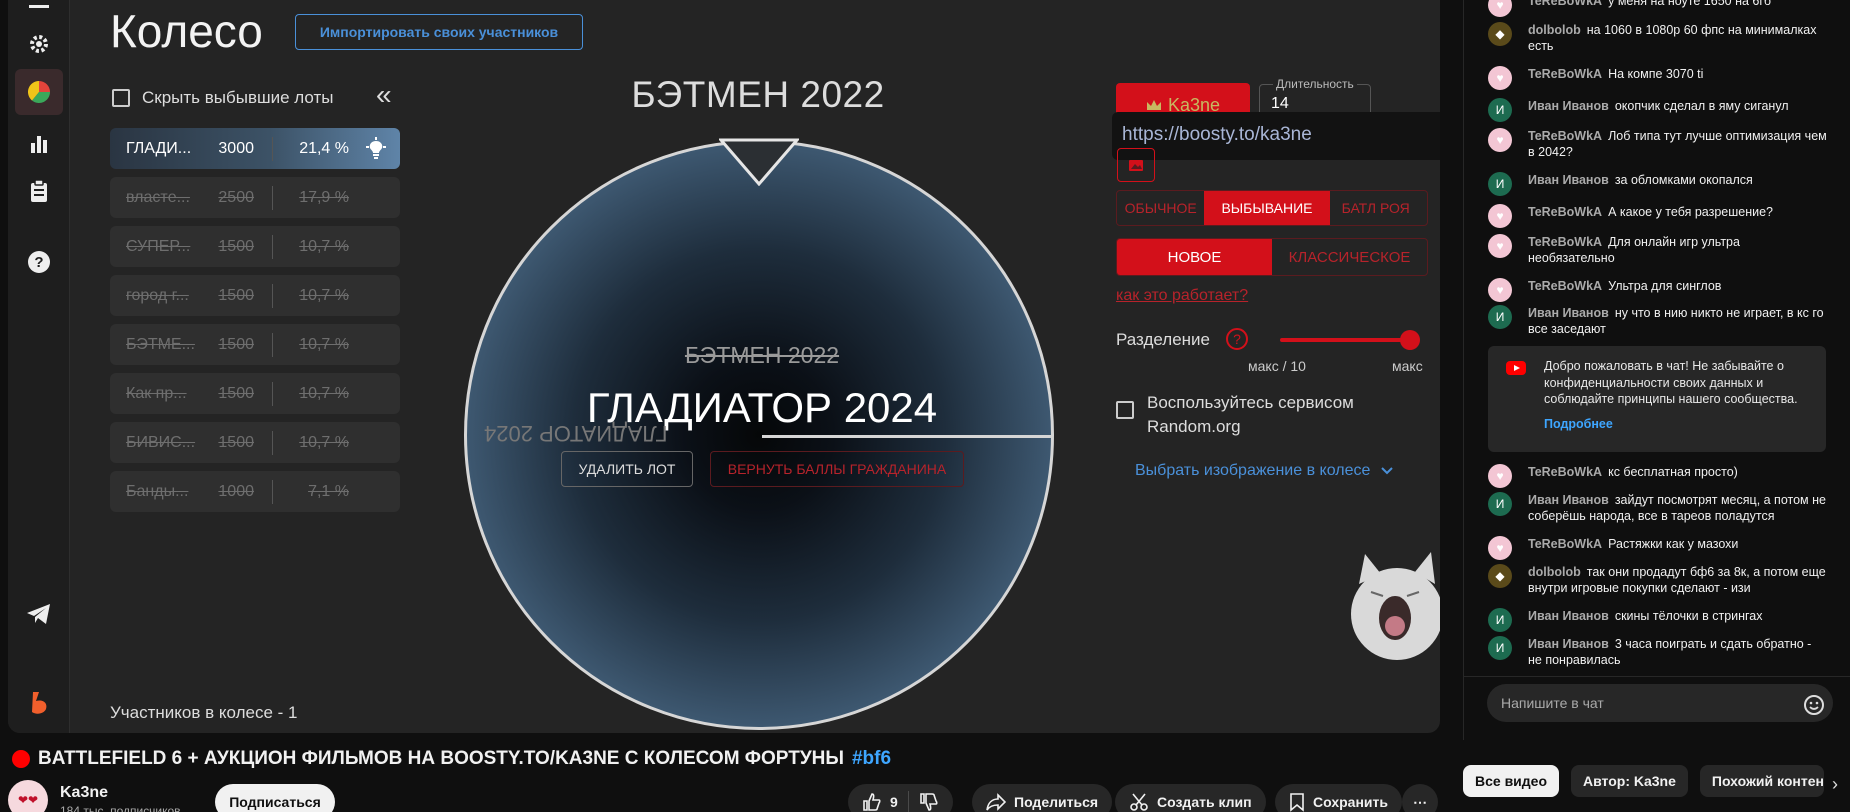  Describe the element at coordinates (929, 802) in the screenshot. I see `thumbs-down-icon` at that location.